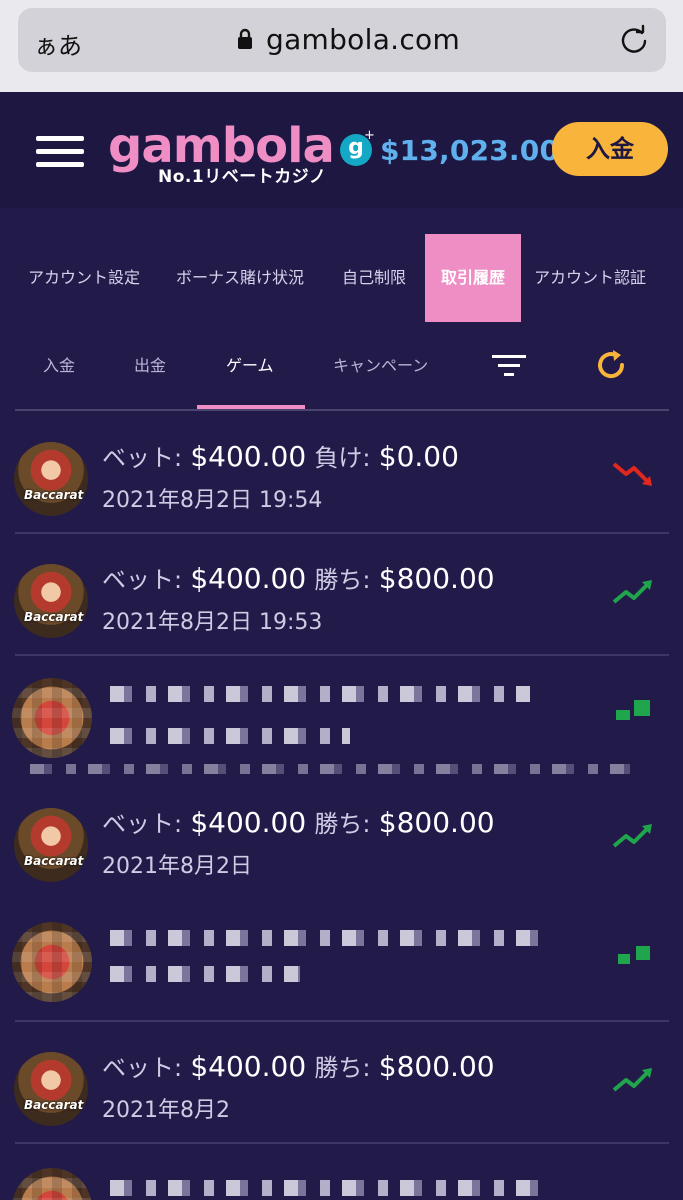 This screenshot has width=683, height=1200. Describe the element at coordinates (369, 135) in the screenshot. I see `plus-icon: +` at that location.